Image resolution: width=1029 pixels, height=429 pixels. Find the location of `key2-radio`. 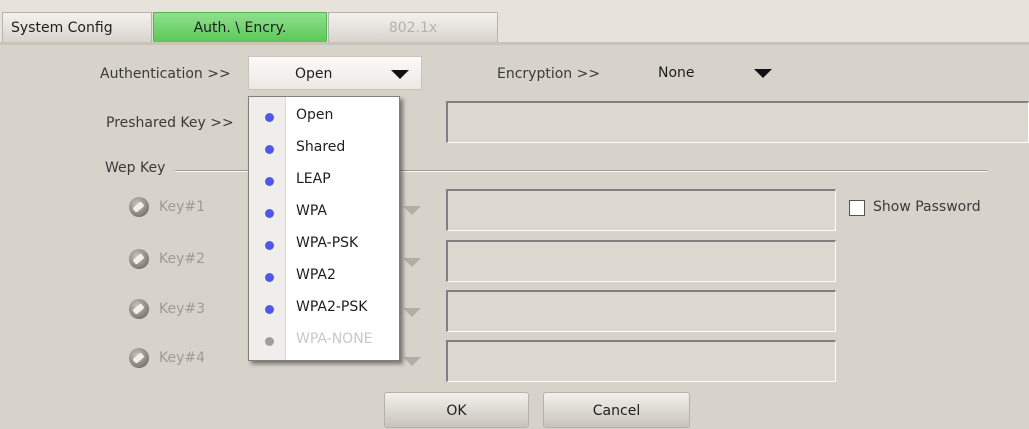

key2-radio is located at coordinates (139, 259).